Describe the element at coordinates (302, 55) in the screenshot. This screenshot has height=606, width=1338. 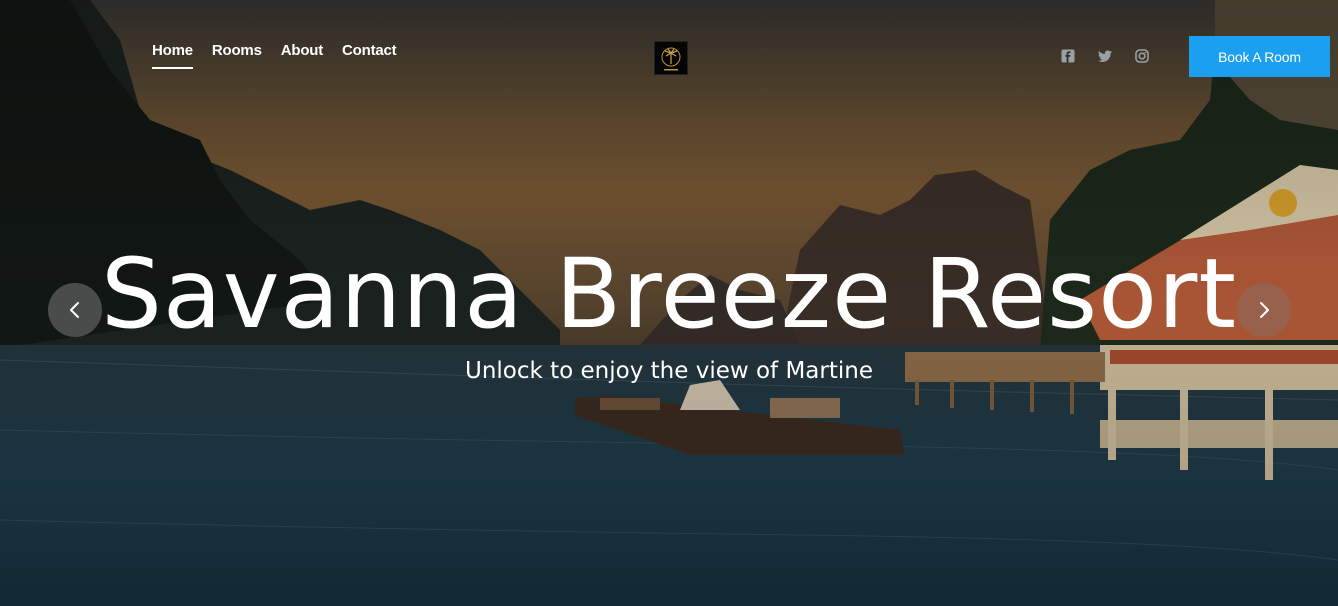
I see `nav-item-about: About` at that location.